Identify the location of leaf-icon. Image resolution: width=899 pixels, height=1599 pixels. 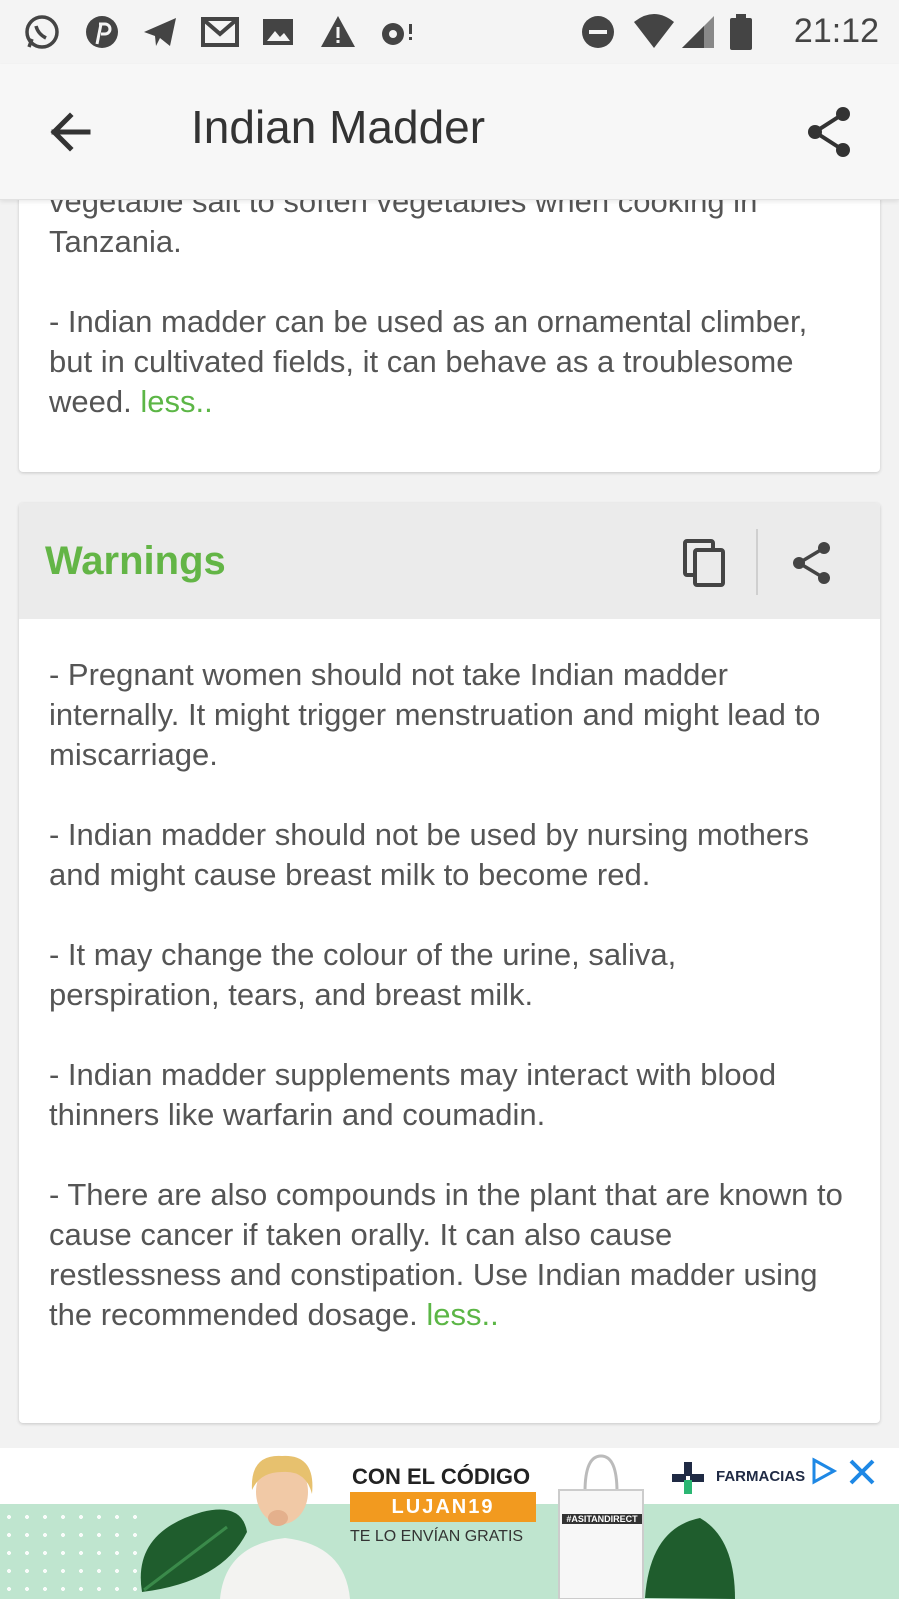
(690, 1558).